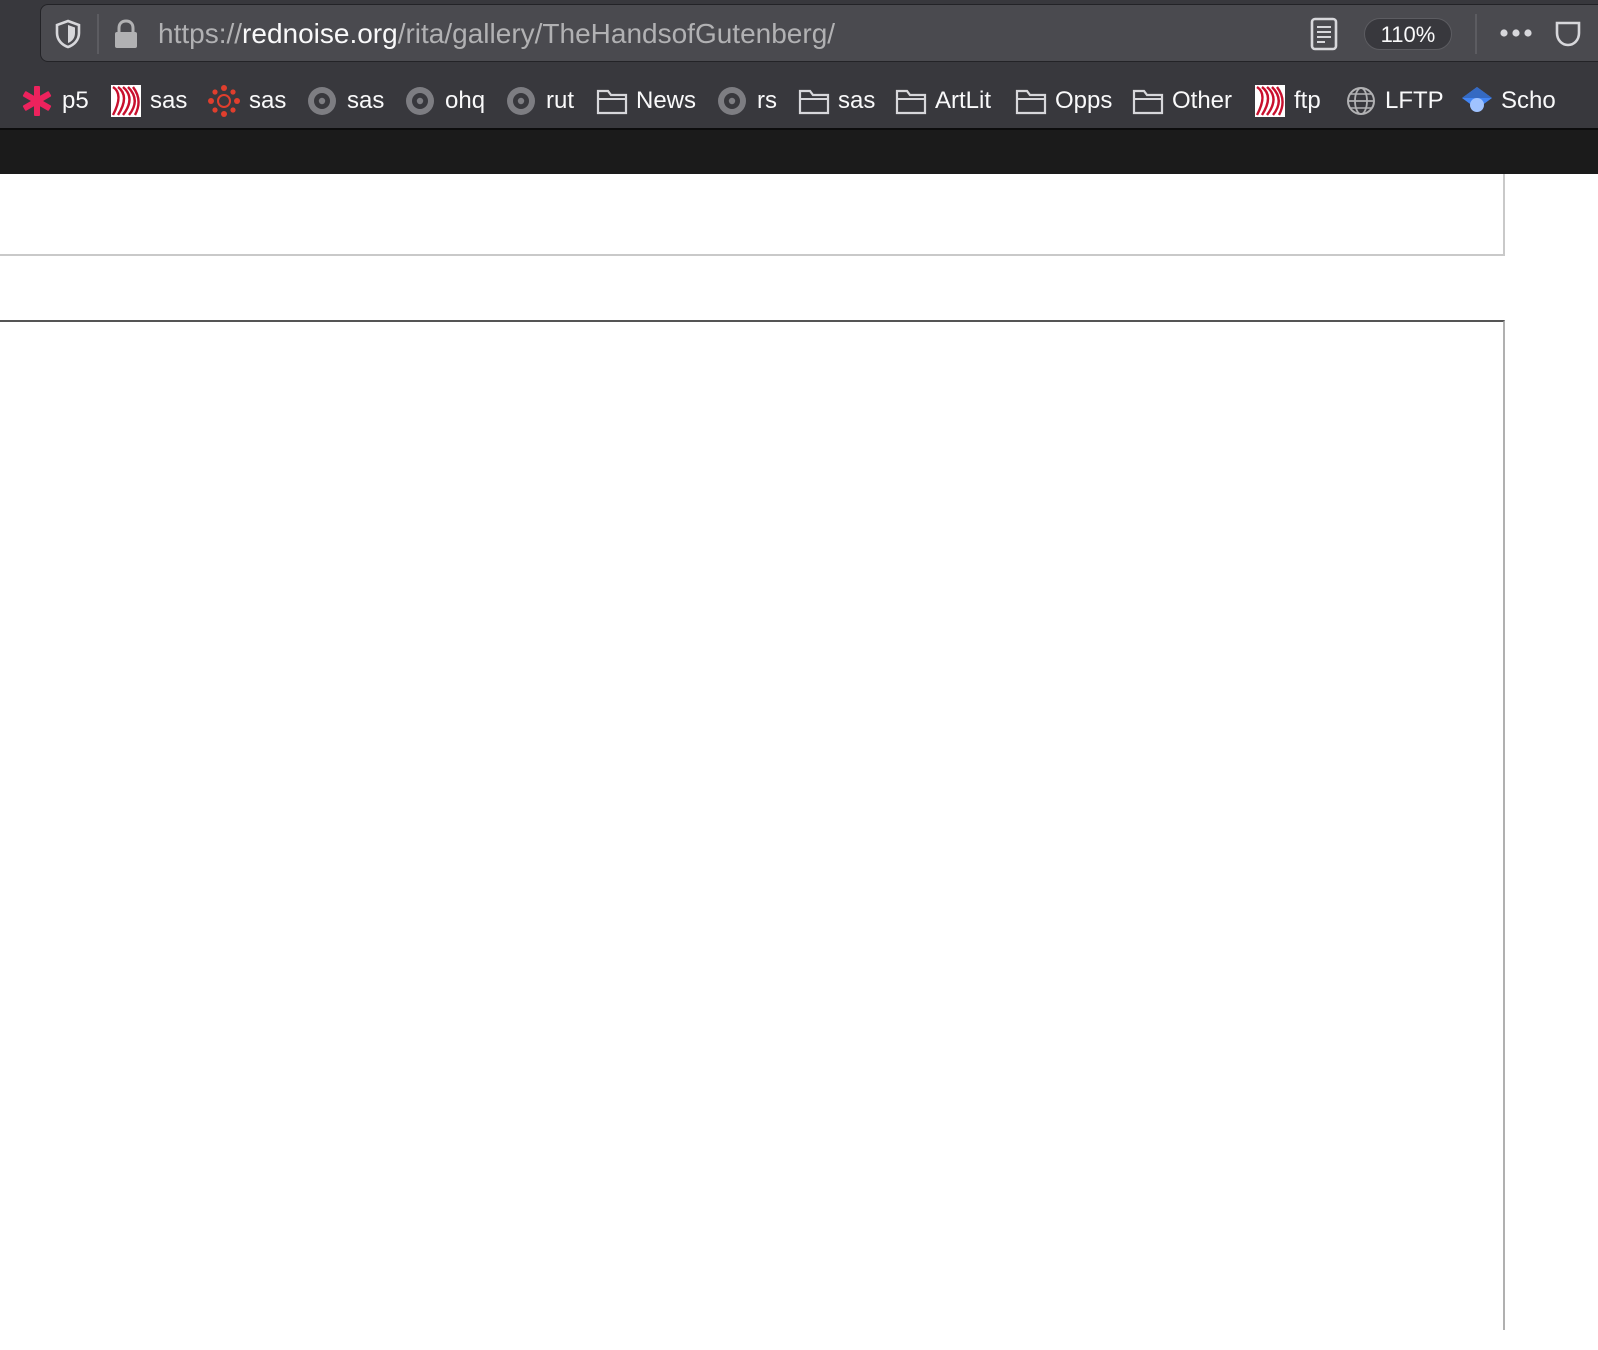 The image size is (1598, 1350). I want to click on bookmark-folder-news: News, so click(646, 101).